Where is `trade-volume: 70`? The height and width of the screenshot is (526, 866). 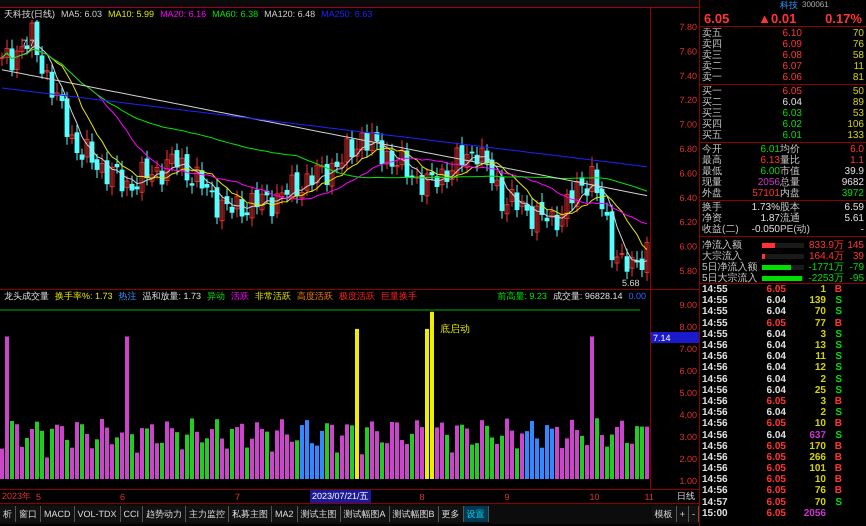 trade-volume: 70 is located at coordinates (820, 502).